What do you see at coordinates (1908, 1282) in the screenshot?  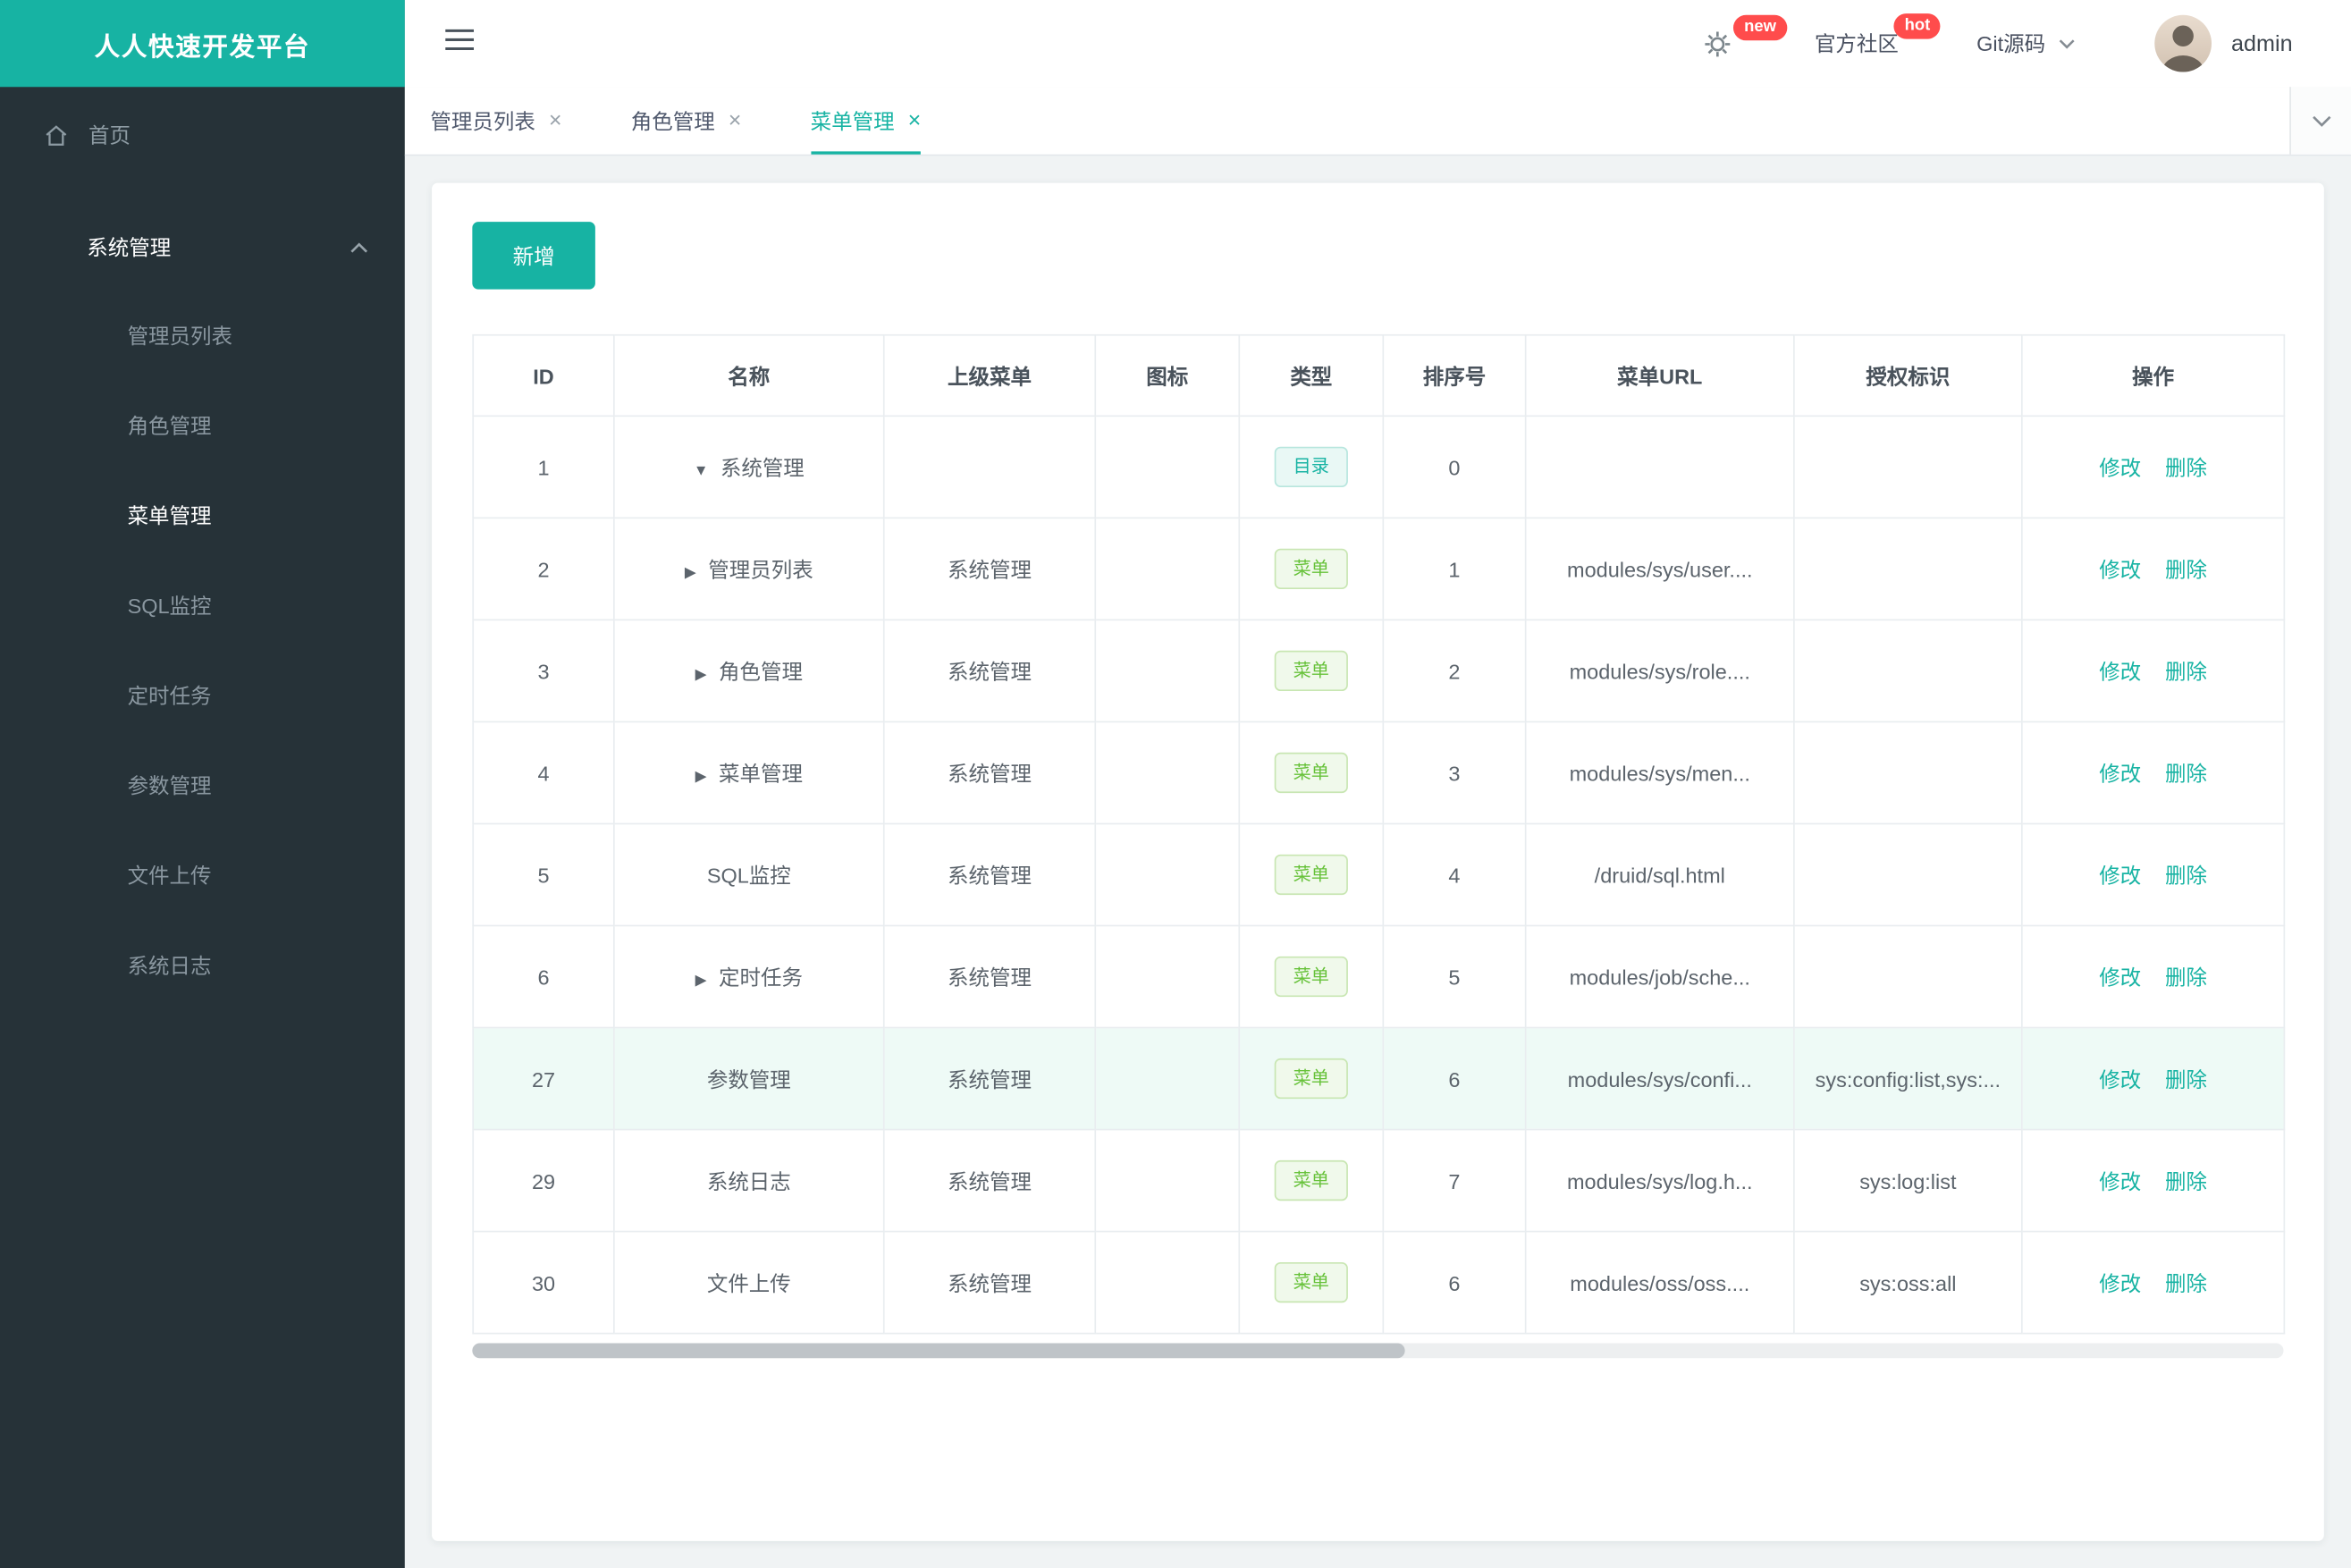 I see `cell-perms: sys:oss:all` at bounding box center [1908, 1282].